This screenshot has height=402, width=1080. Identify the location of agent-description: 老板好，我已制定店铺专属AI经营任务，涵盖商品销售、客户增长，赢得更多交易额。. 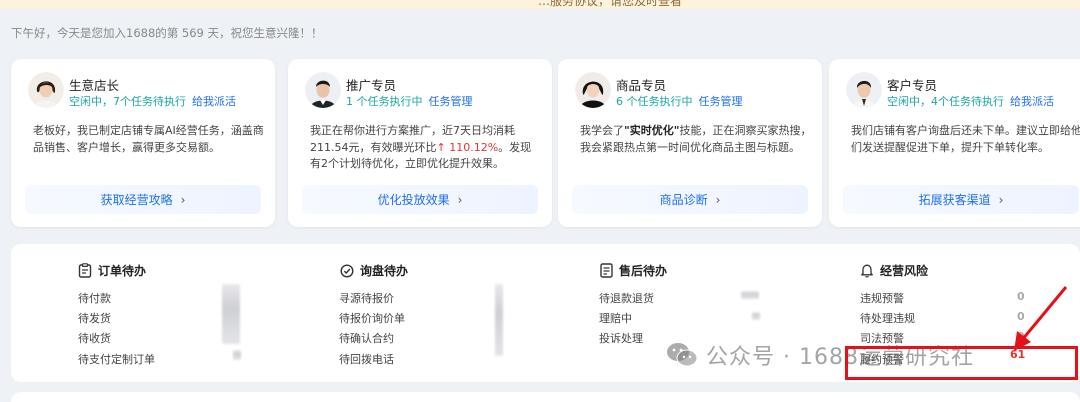
(148, 139).